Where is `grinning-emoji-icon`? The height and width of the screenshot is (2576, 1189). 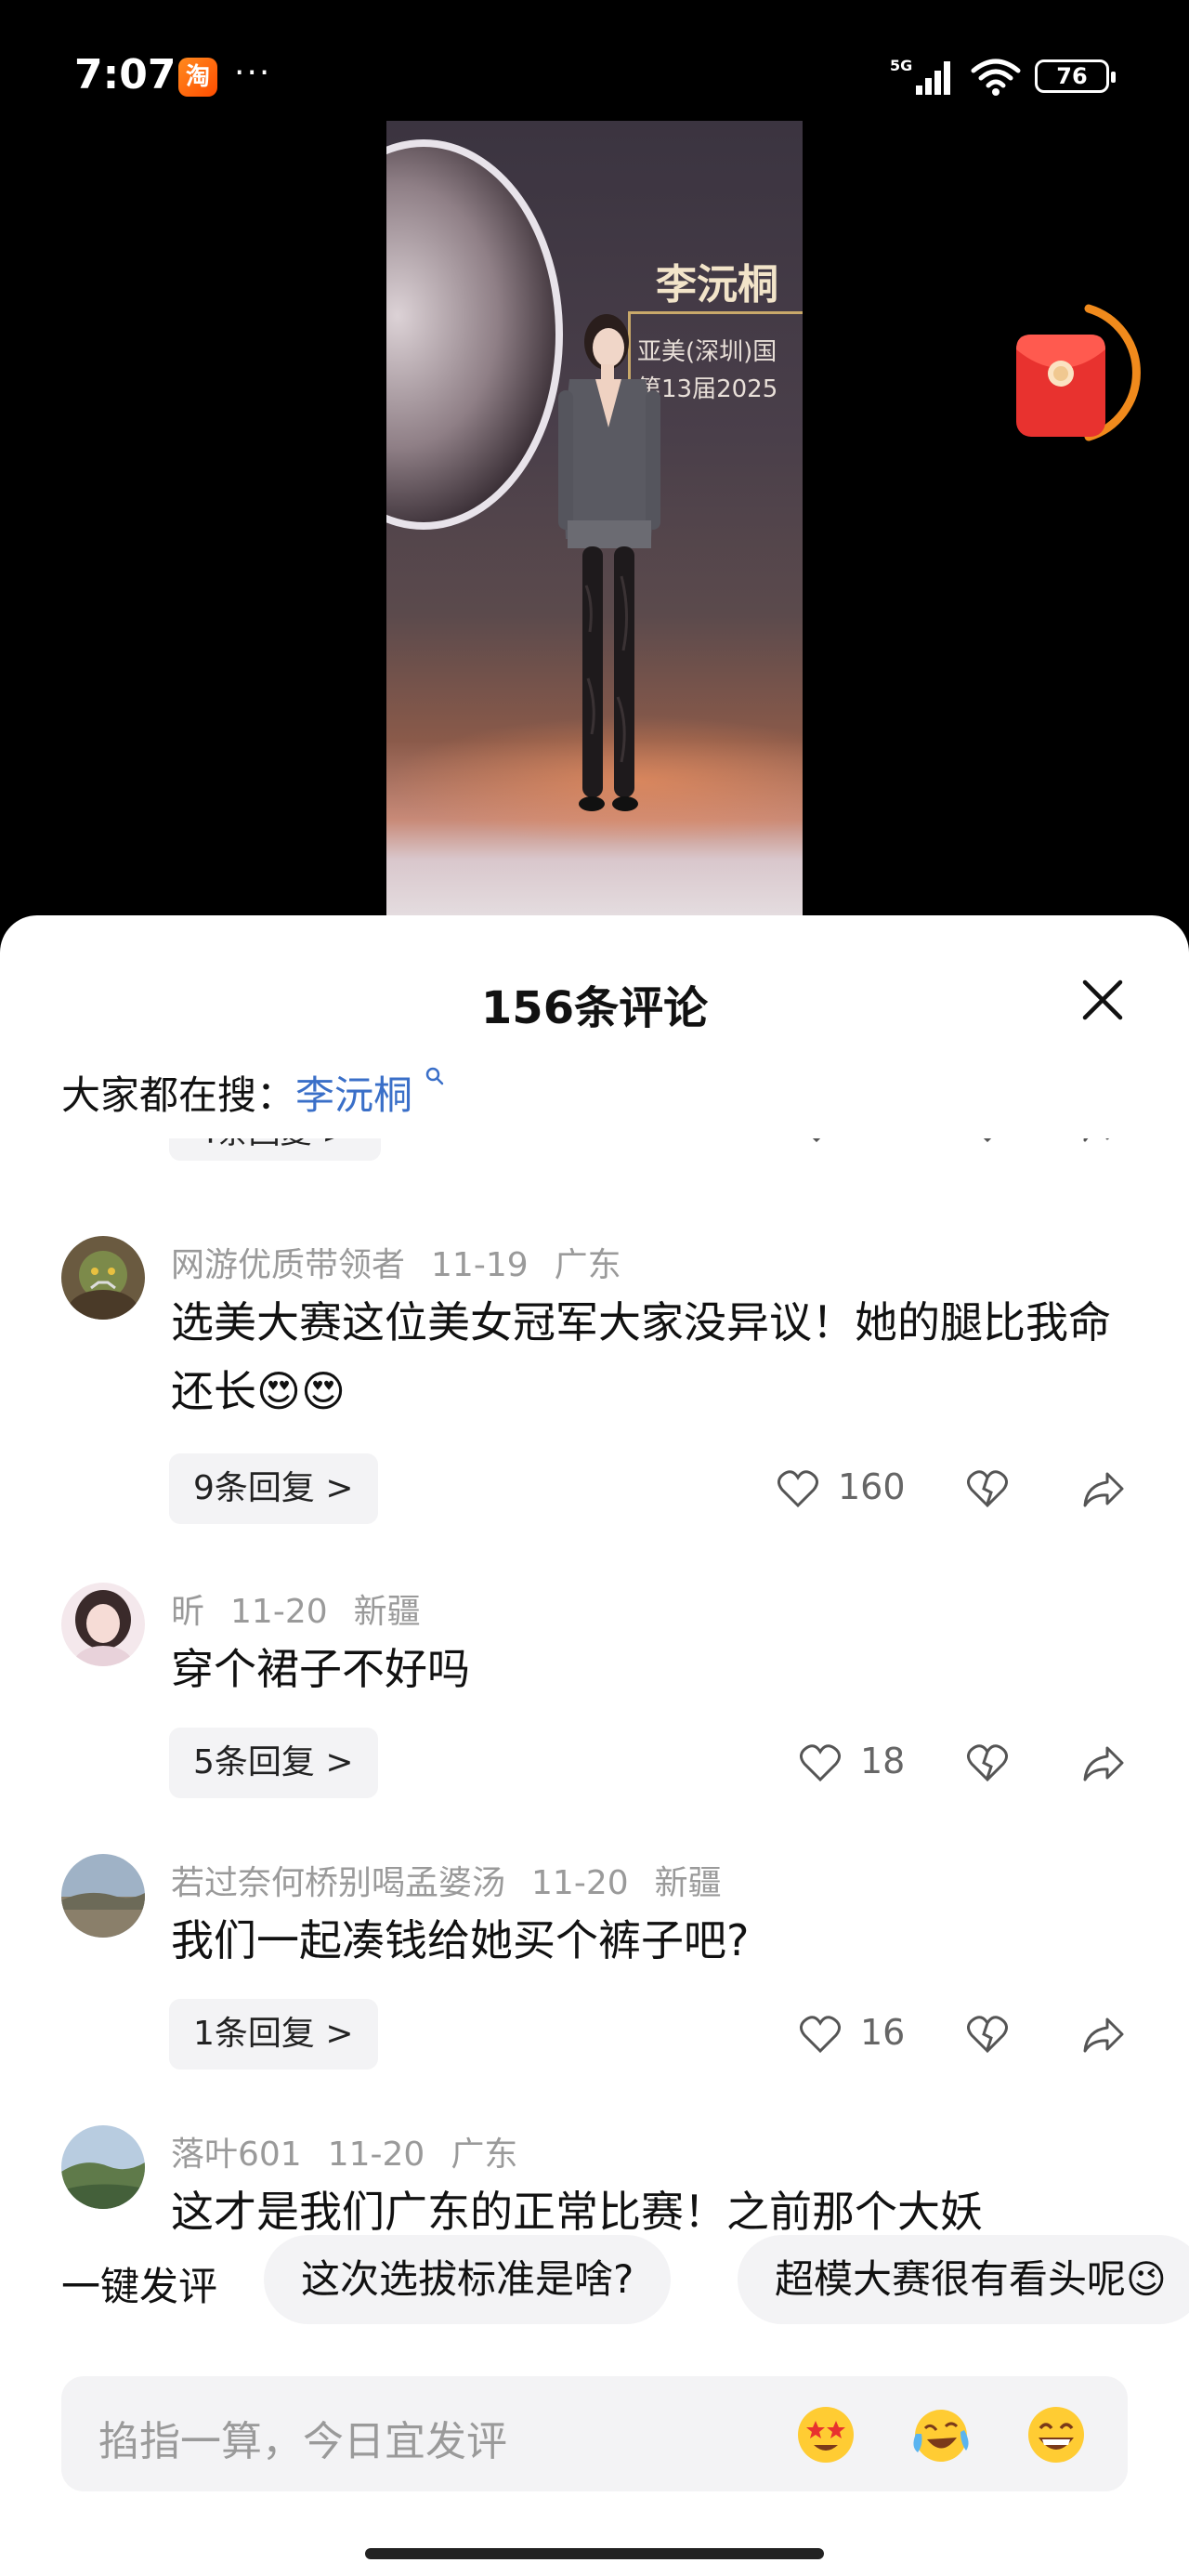
grinning-emoji-icon is located at coordinates (1056, 2434).